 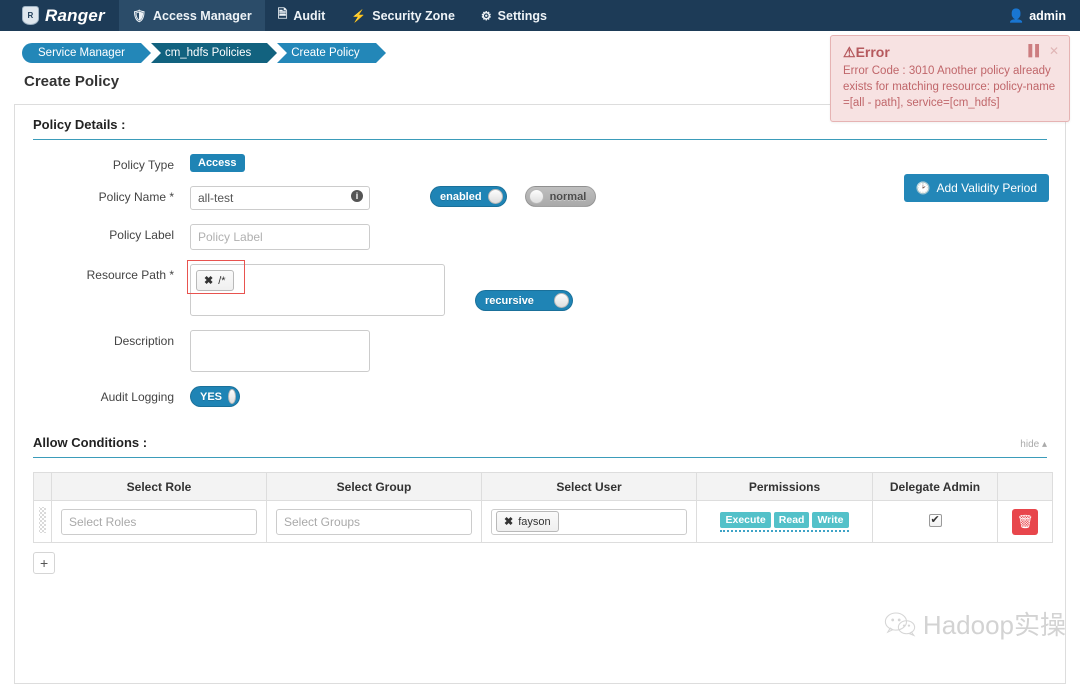 I want to click on allow-conditions-hide-toggle: hide ▴, so click(x=1033, y=444).